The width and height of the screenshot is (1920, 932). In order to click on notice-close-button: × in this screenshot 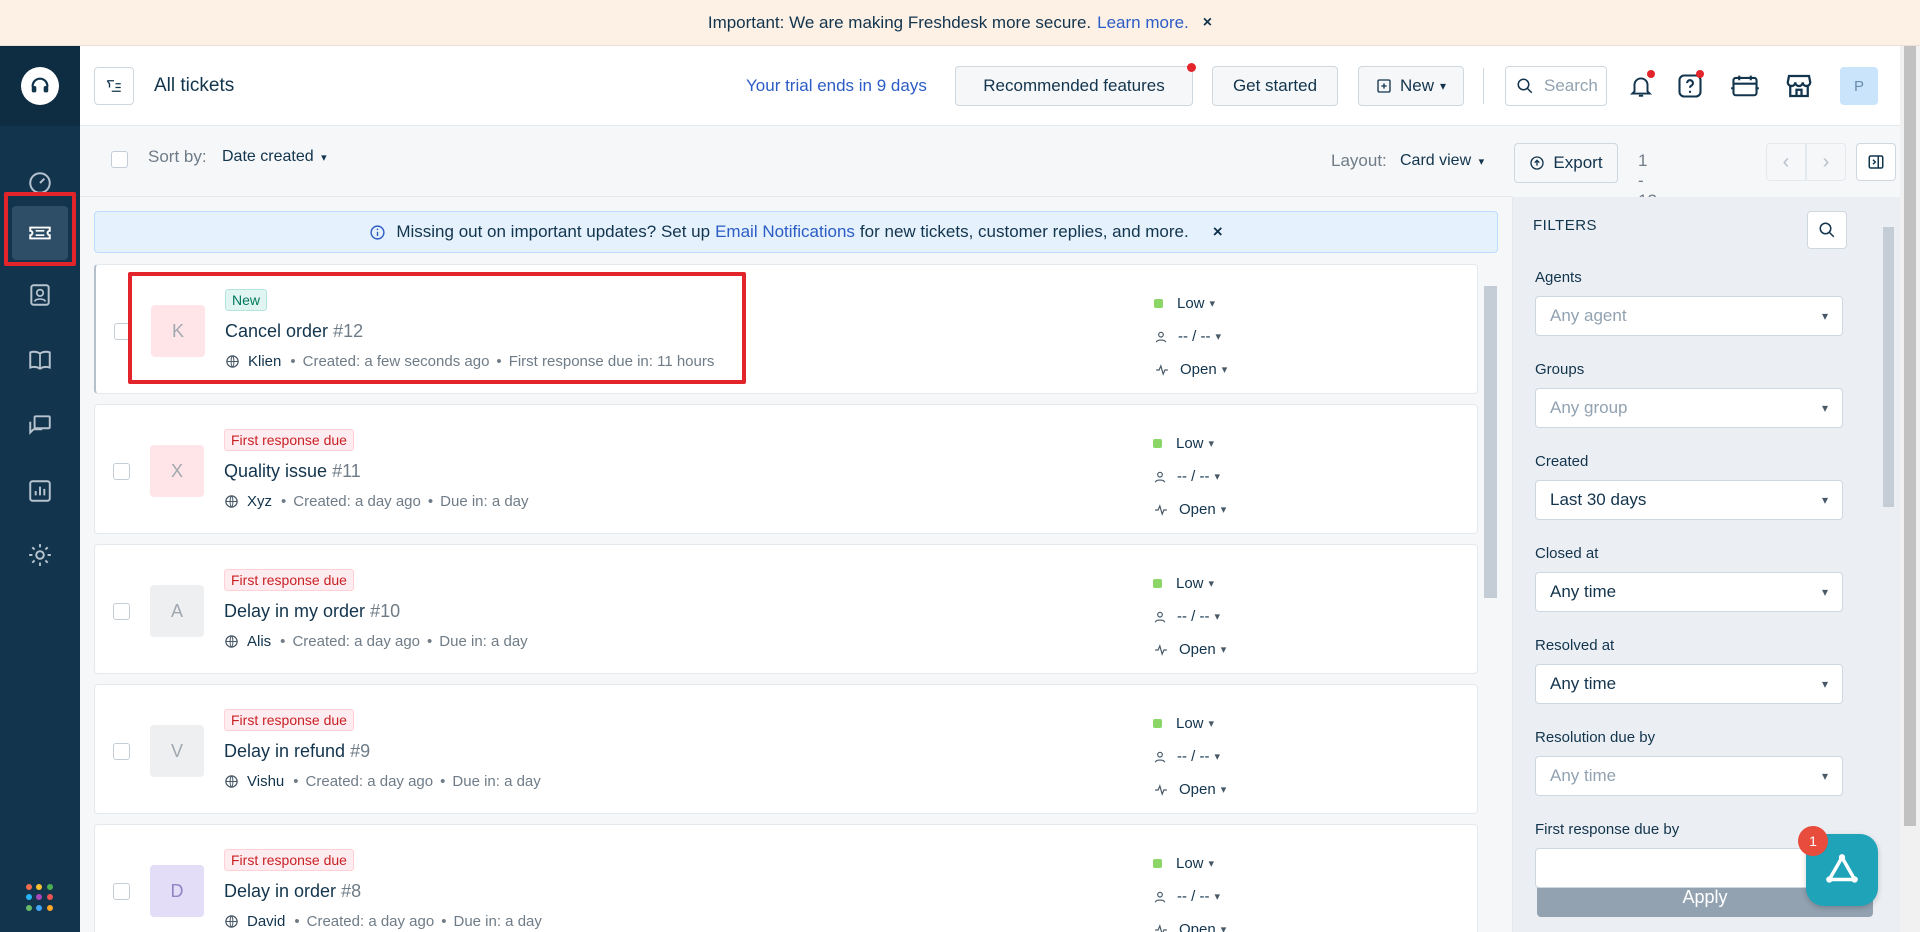, I will do `click(1218, 232)`.